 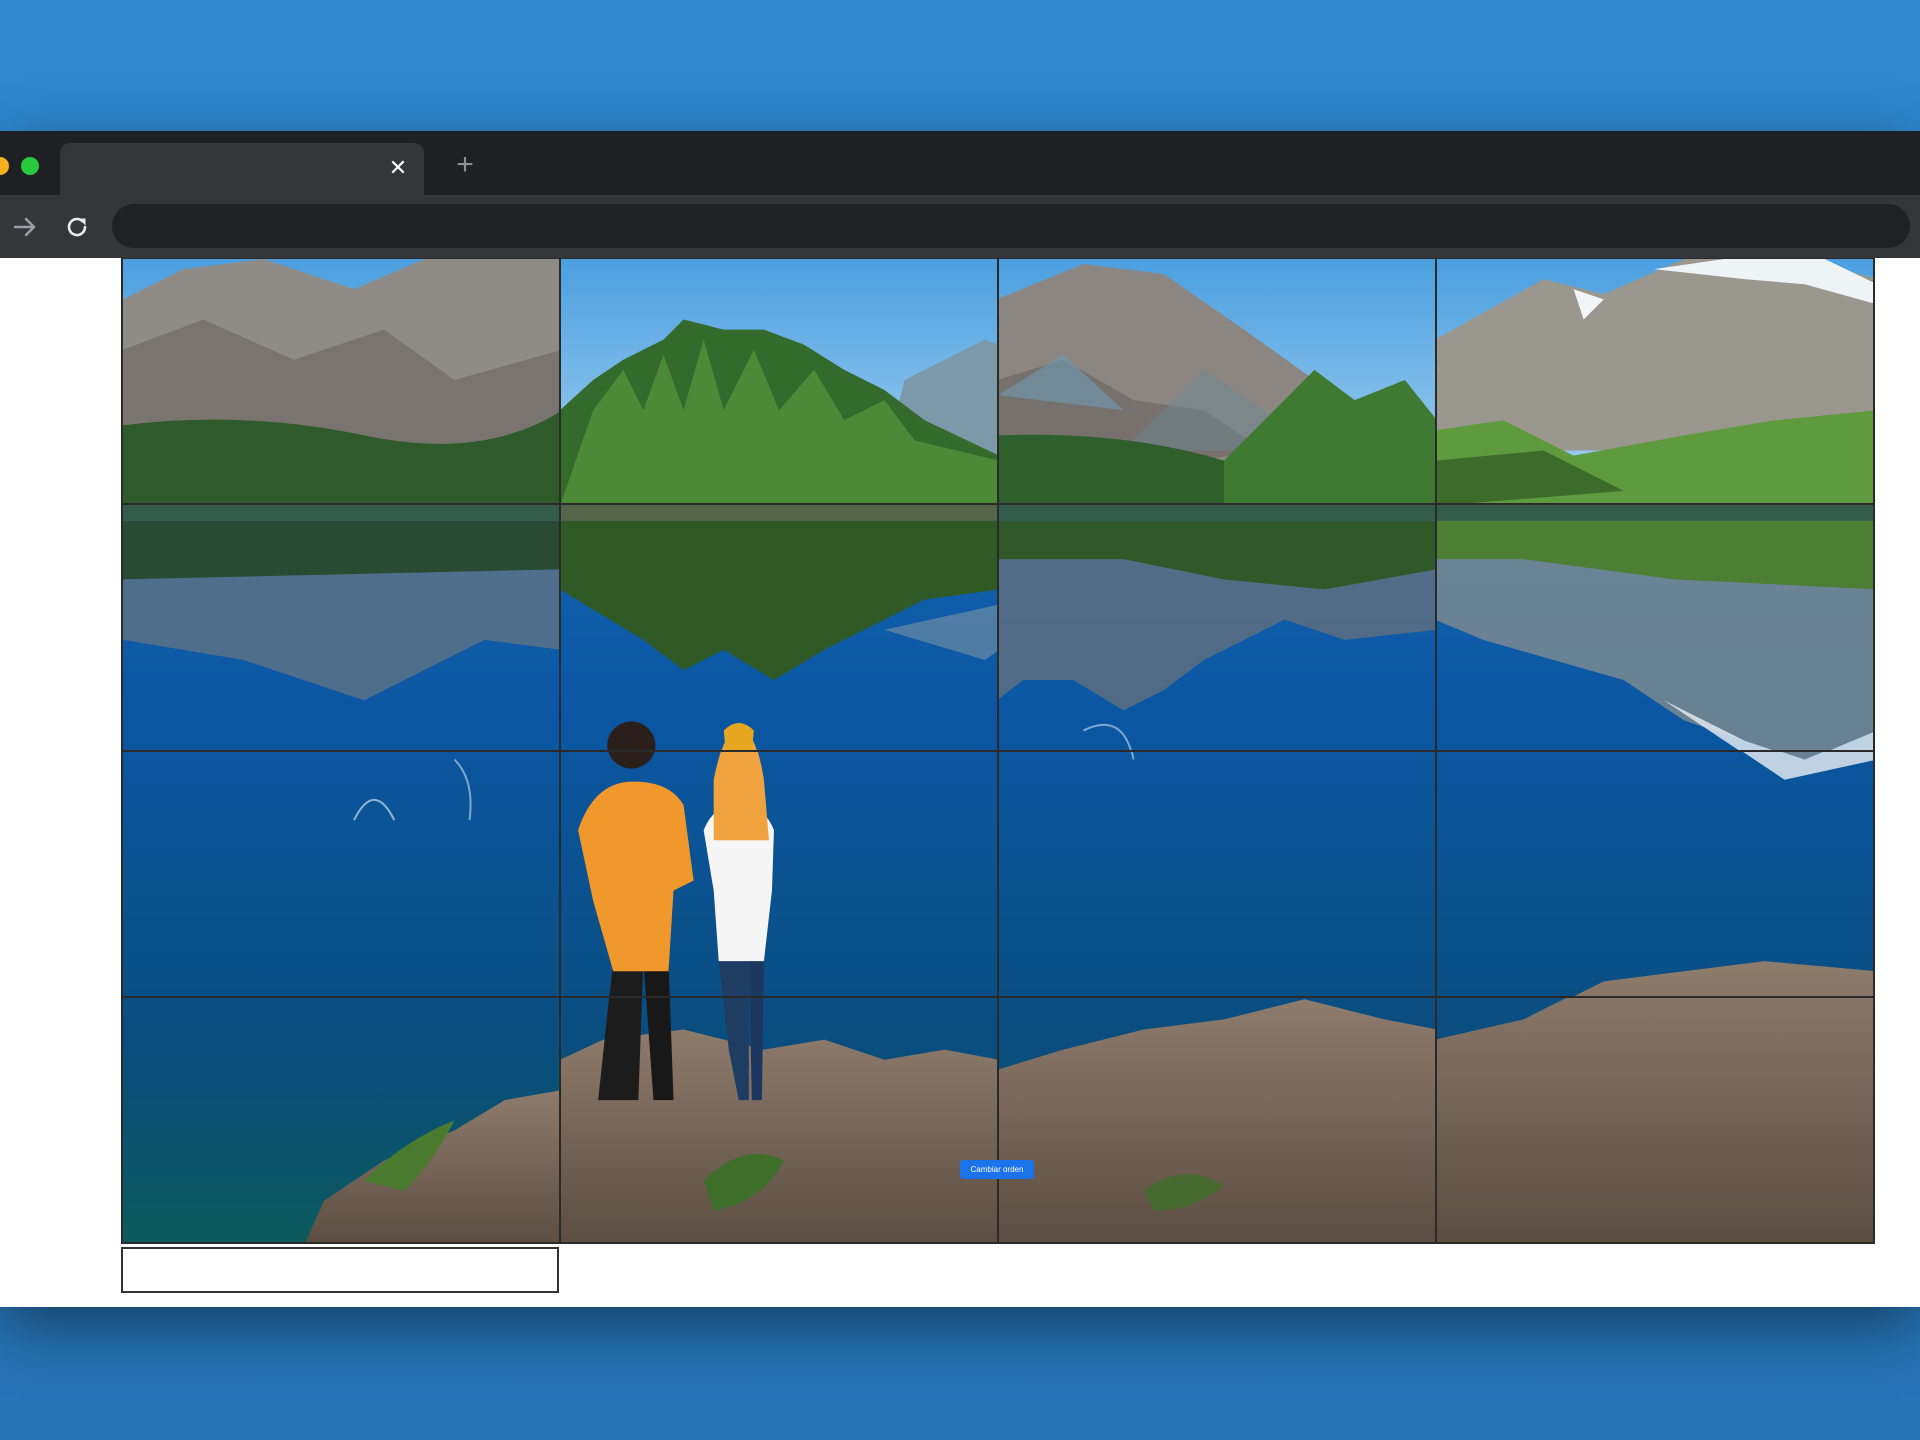 I want to click on maximize-window-button, so click(x=30, y=166).